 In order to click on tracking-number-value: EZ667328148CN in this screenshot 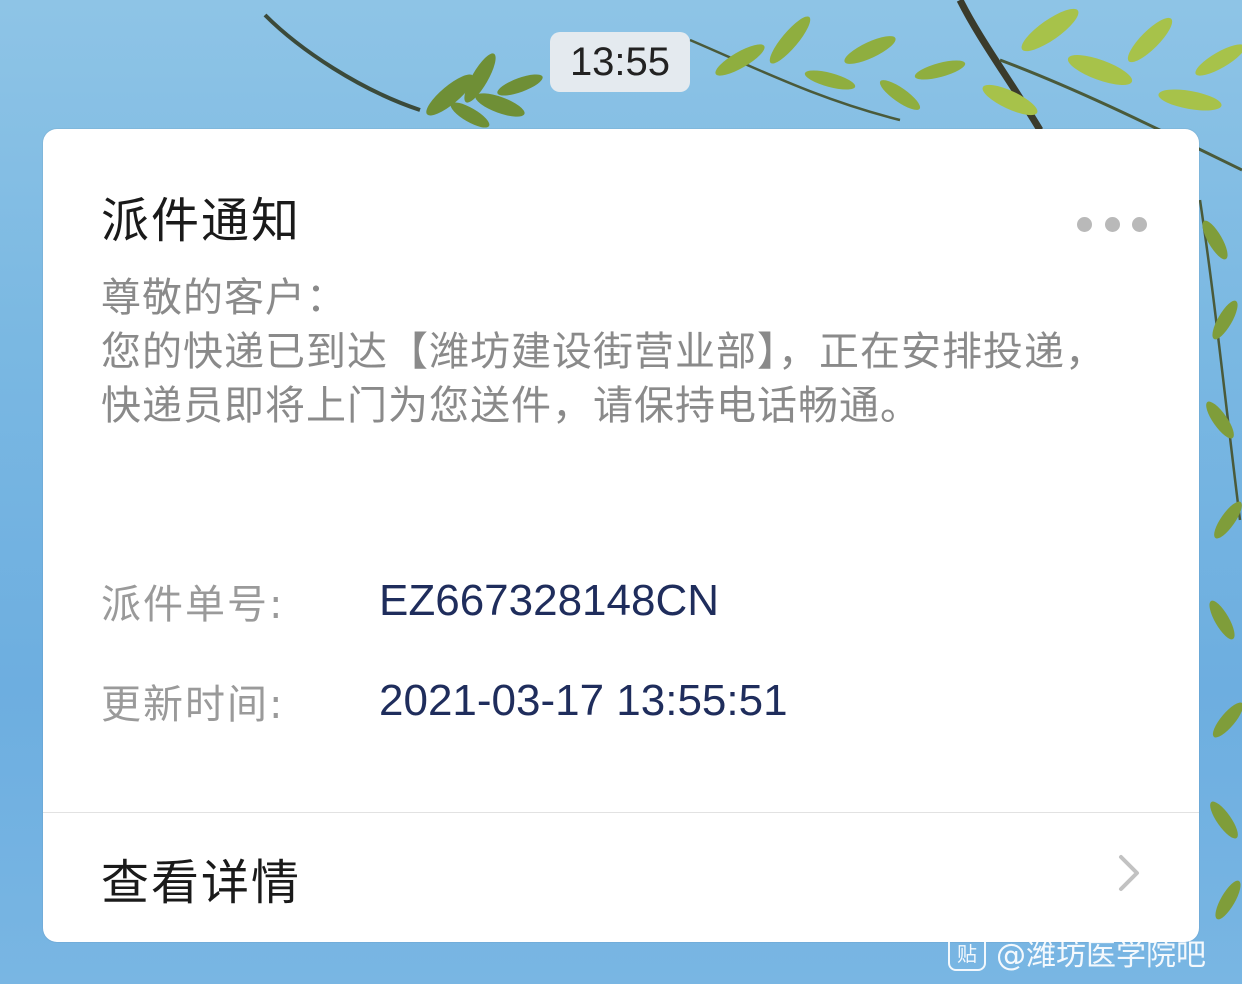, I will do `click(549, 600)`.